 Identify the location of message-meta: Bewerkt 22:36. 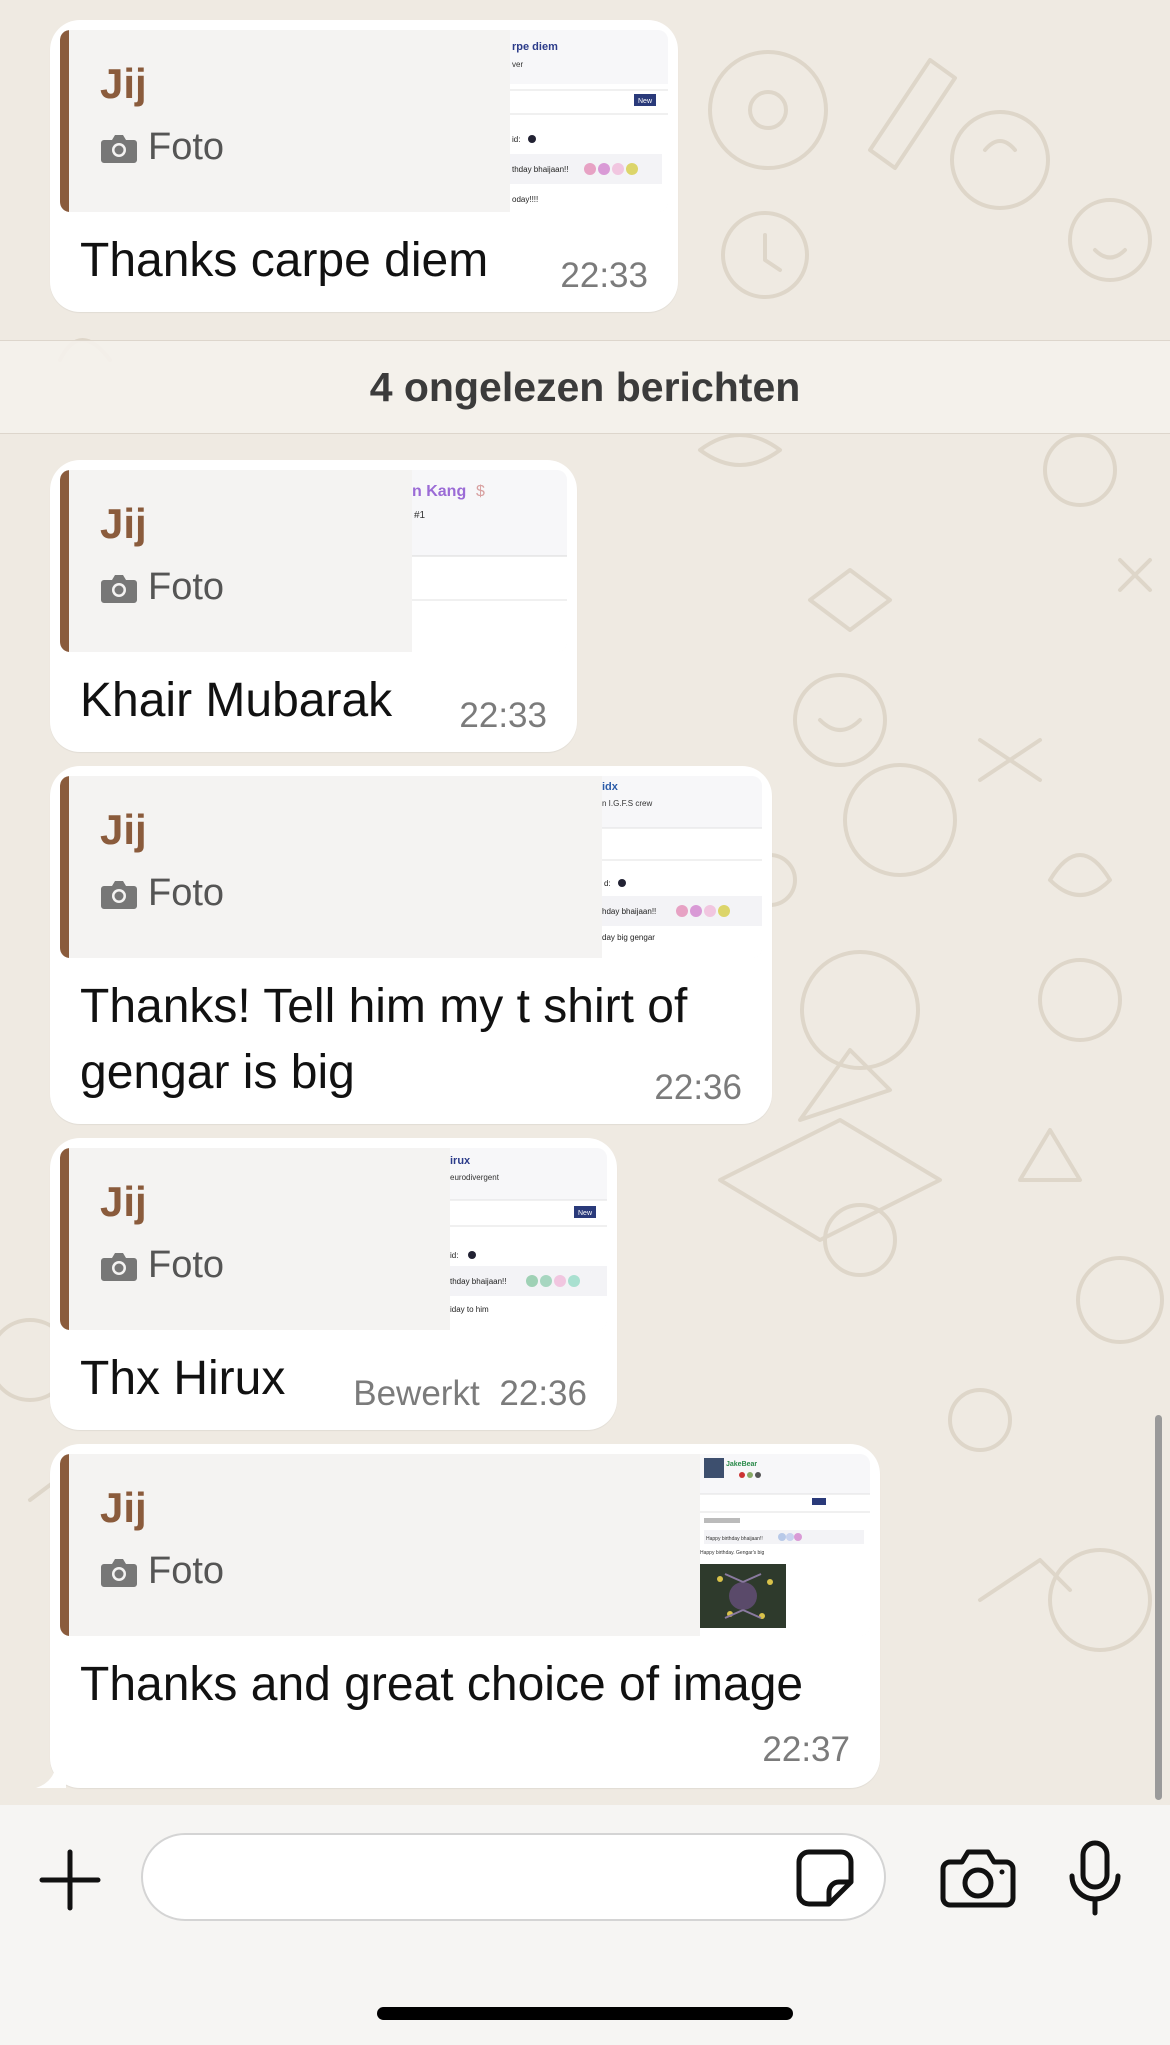
(470, 1394).